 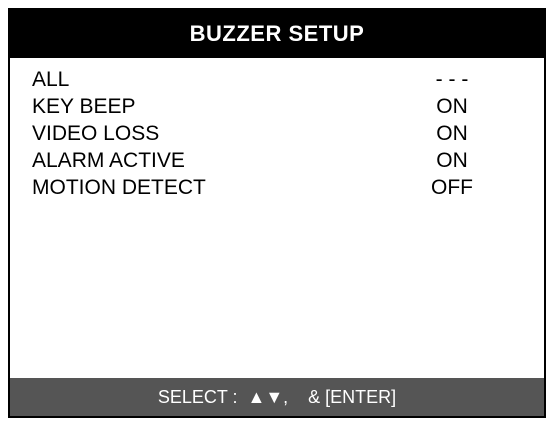 I want to click on option-row-key-beep: KEY BEEP ON, so click(x=277, y=106).